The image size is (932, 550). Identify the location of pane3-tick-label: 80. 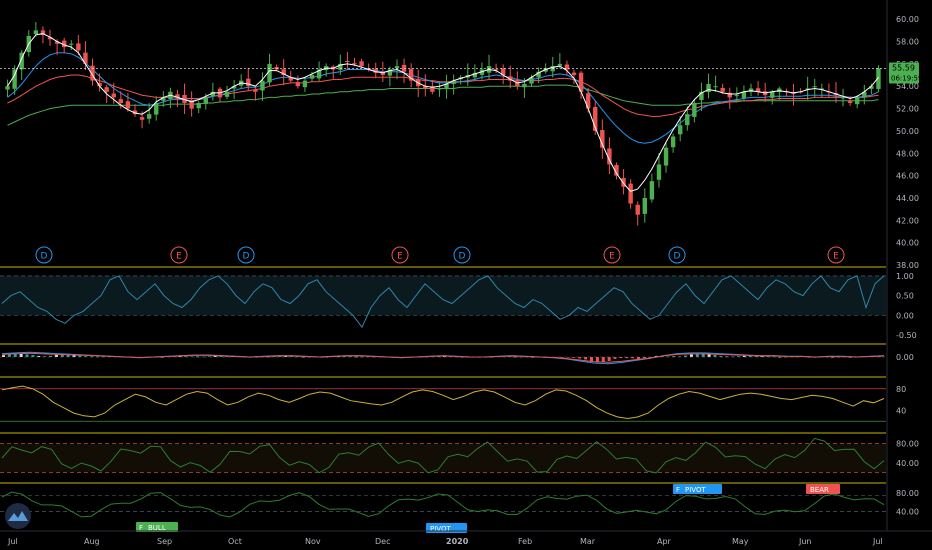
(901, 389).